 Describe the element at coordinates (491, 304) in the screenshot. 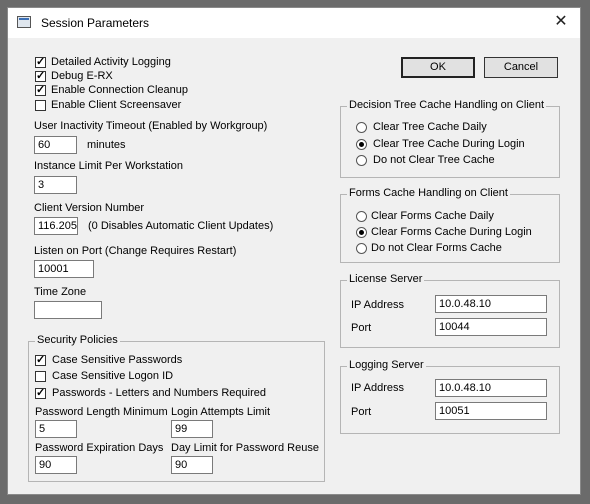

I see `license-ip-input: 10.0.48.10` at that location.